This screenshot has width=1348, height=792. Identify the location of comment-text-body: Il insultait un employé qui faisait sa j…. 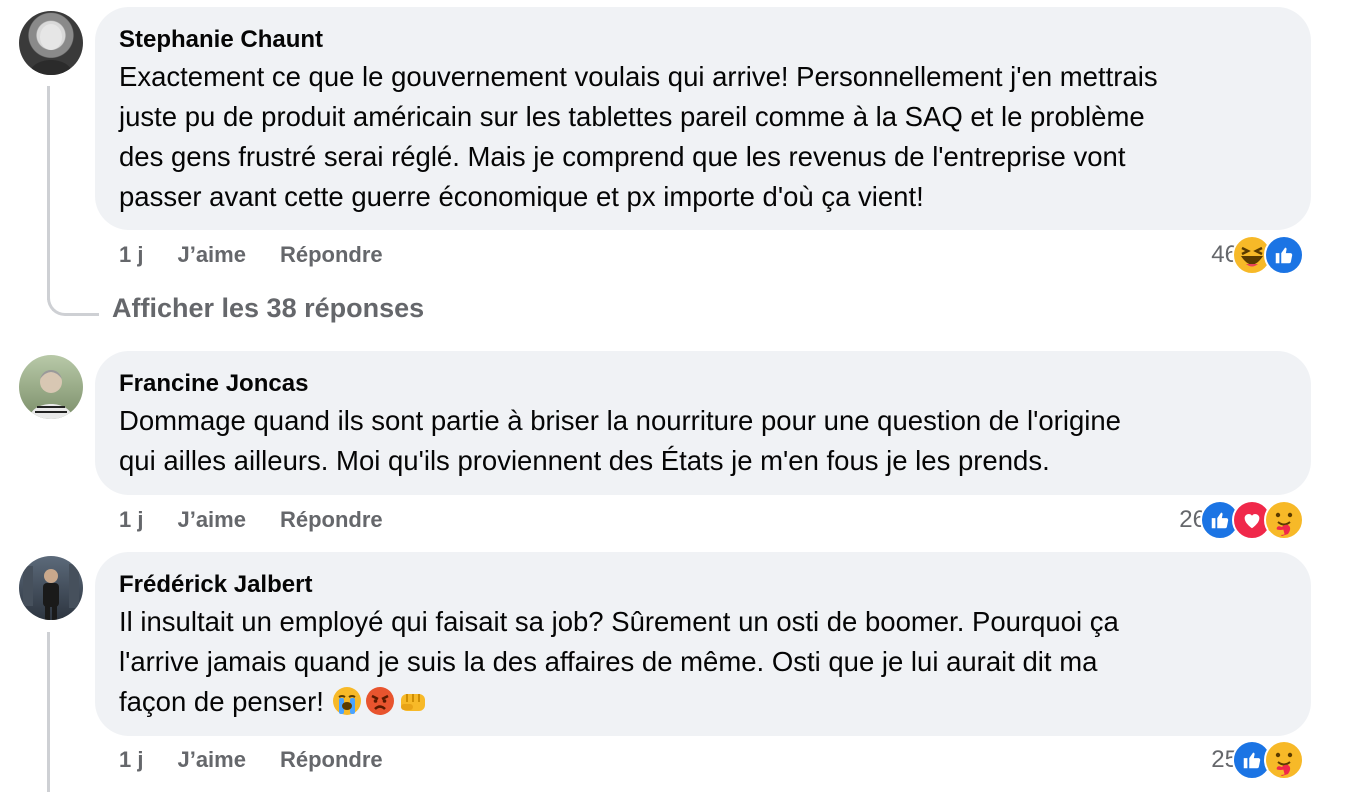
(619, 661).